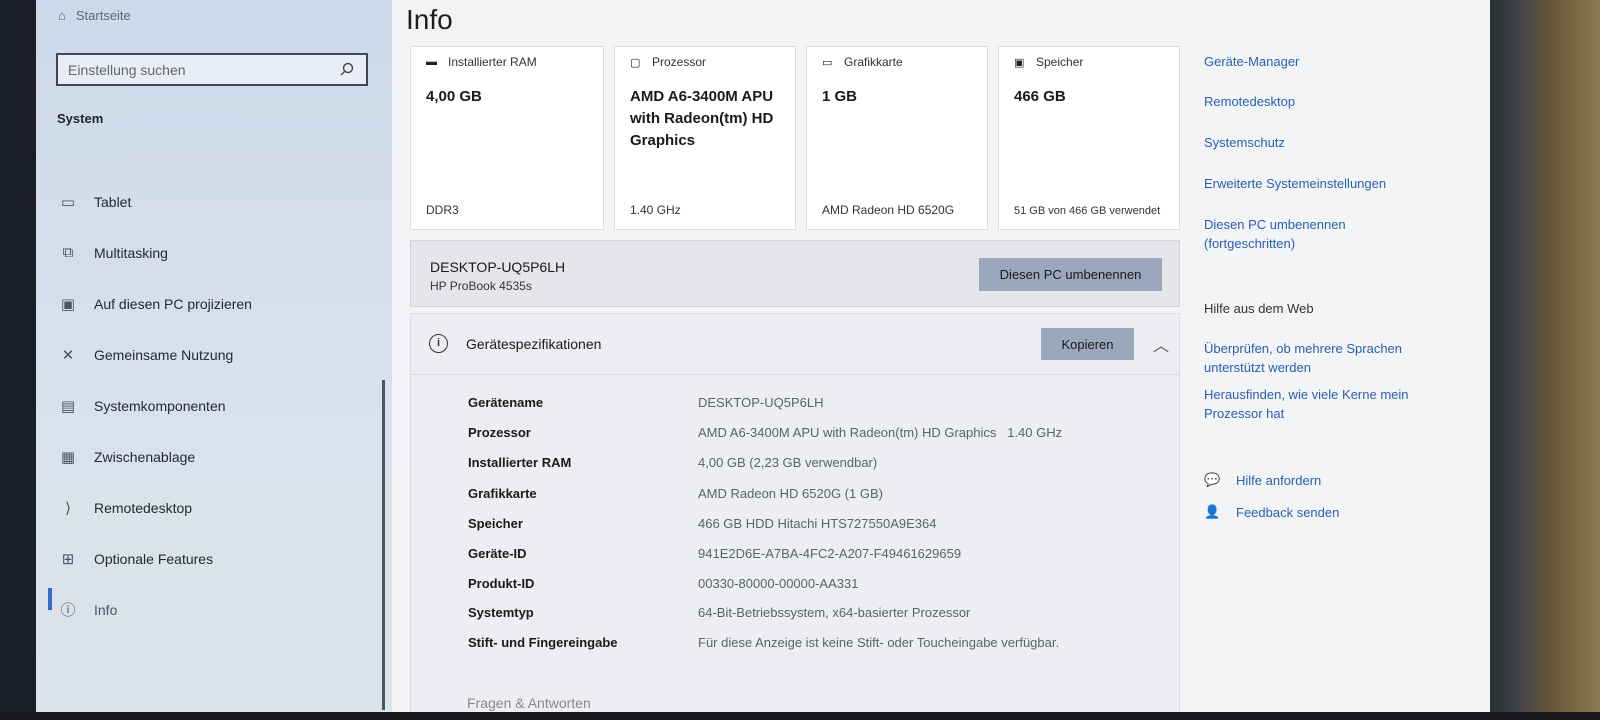  Describe the element at coordinates (645, 402) in the screenshot. I see `spec-row: Gerätename DESKTOP-UQ5P6LH` at that location.